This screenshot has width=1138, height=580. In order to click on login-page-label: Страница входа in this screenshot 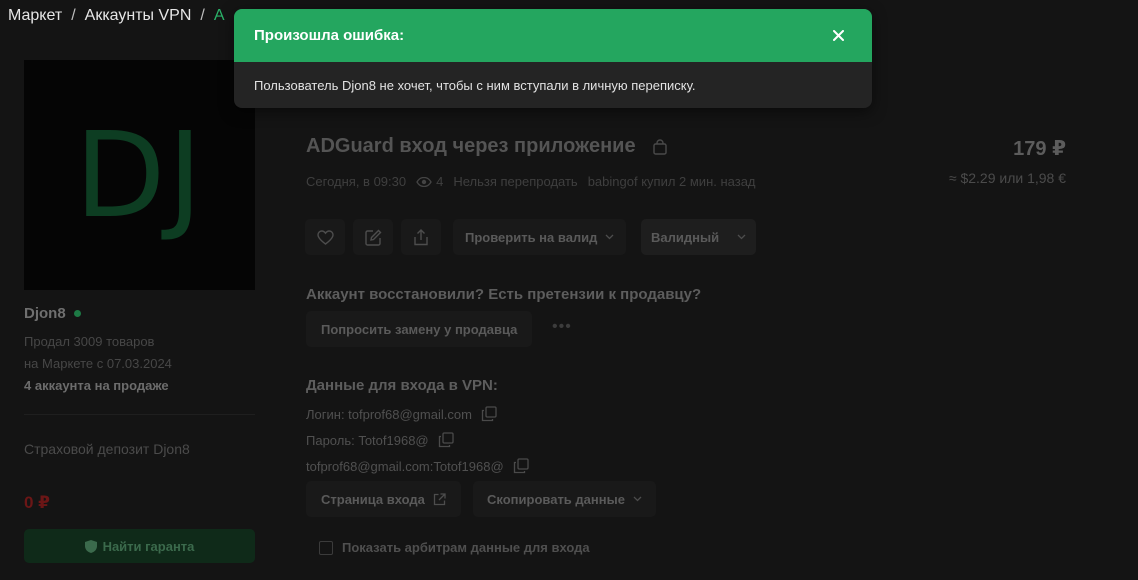, I will do `click(373, 499)`.